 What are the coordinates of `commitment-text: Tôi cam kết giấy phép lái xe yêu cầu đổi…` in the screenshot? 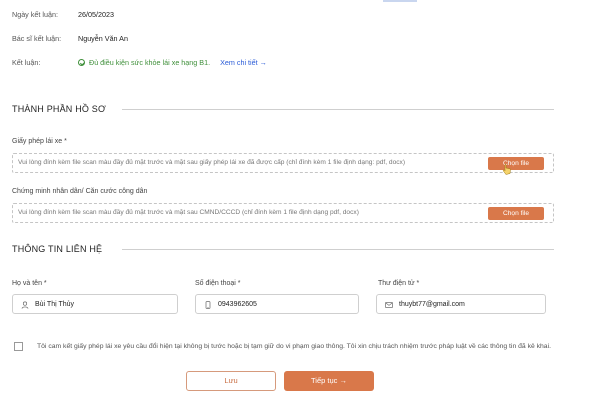 It's located at (294, 346).